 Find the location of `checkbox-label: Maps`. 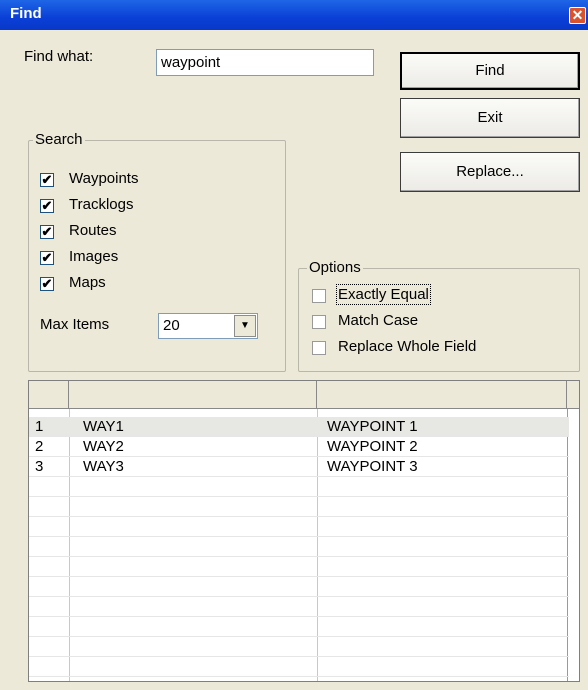

checkbox-label: Maps is located at coordinates (87, 282).